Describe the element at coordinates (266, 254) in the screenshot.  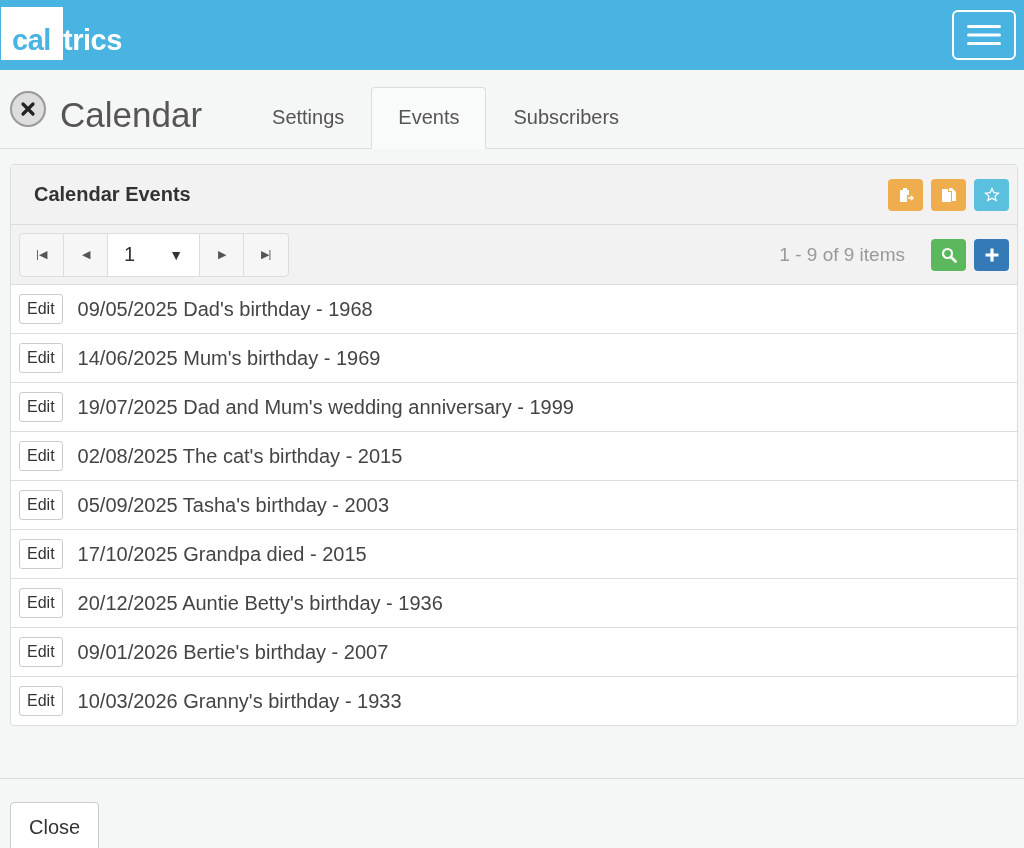
I see `last-page-button: ▶|` at that location.